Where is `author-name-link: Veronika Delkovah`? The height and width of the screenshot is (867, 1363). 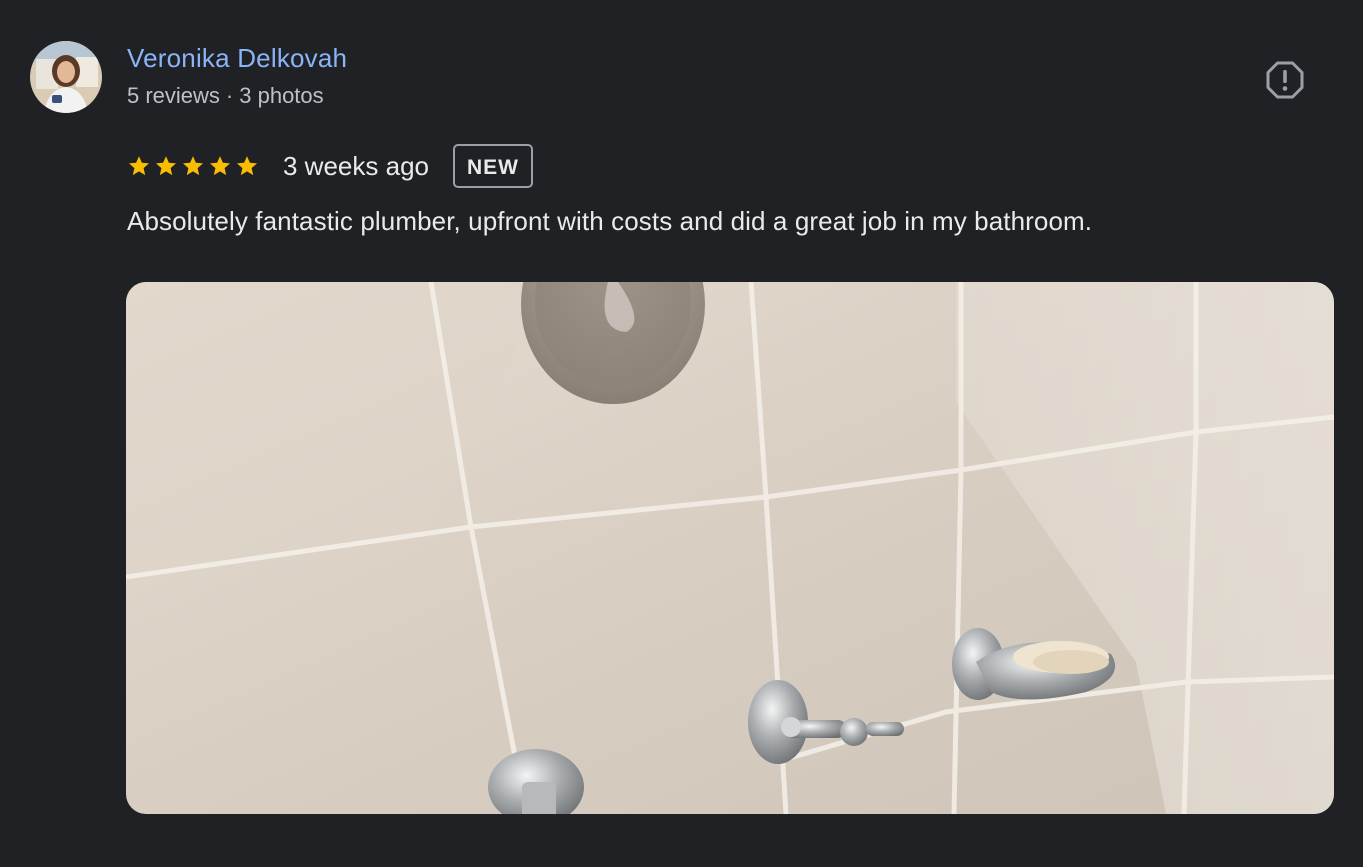
author-name-link: Veronika Delkovah is located at coordinates (237, 58).